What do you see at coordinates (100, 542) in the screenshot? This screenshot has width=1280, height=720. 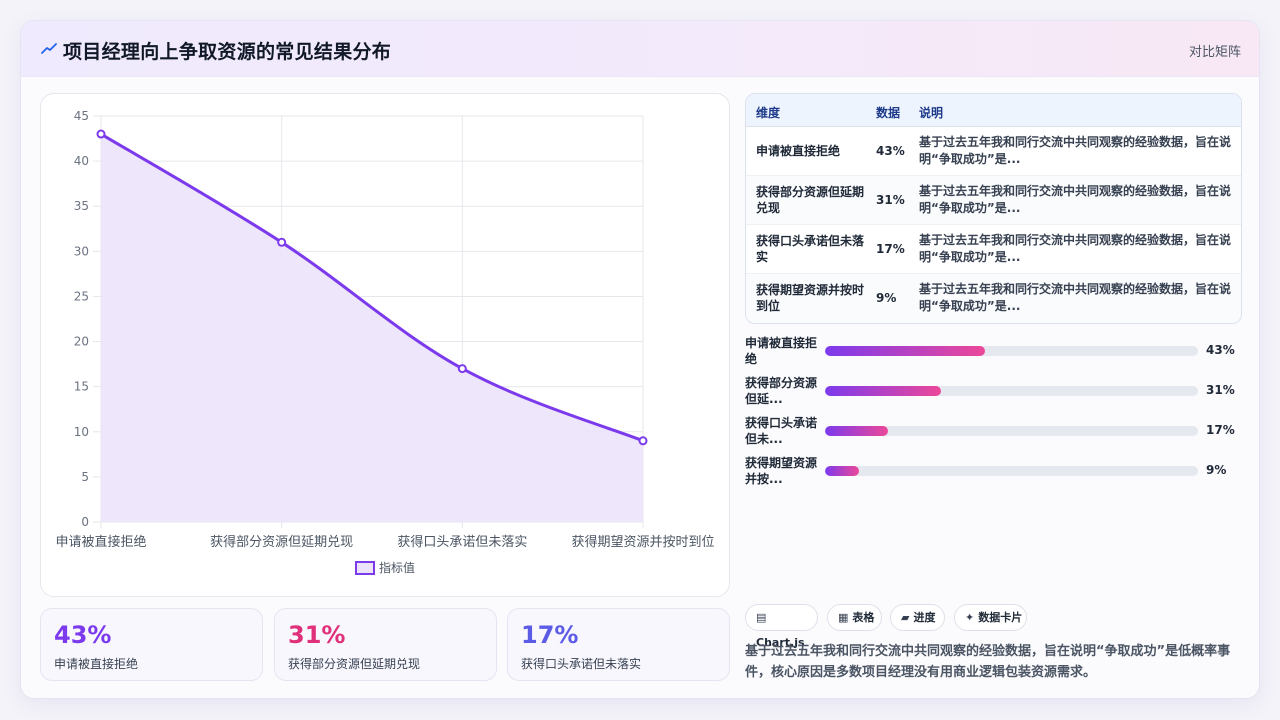 I see `x-tick-label: 申请被直接拒绝` at bounding box center [100, 542].